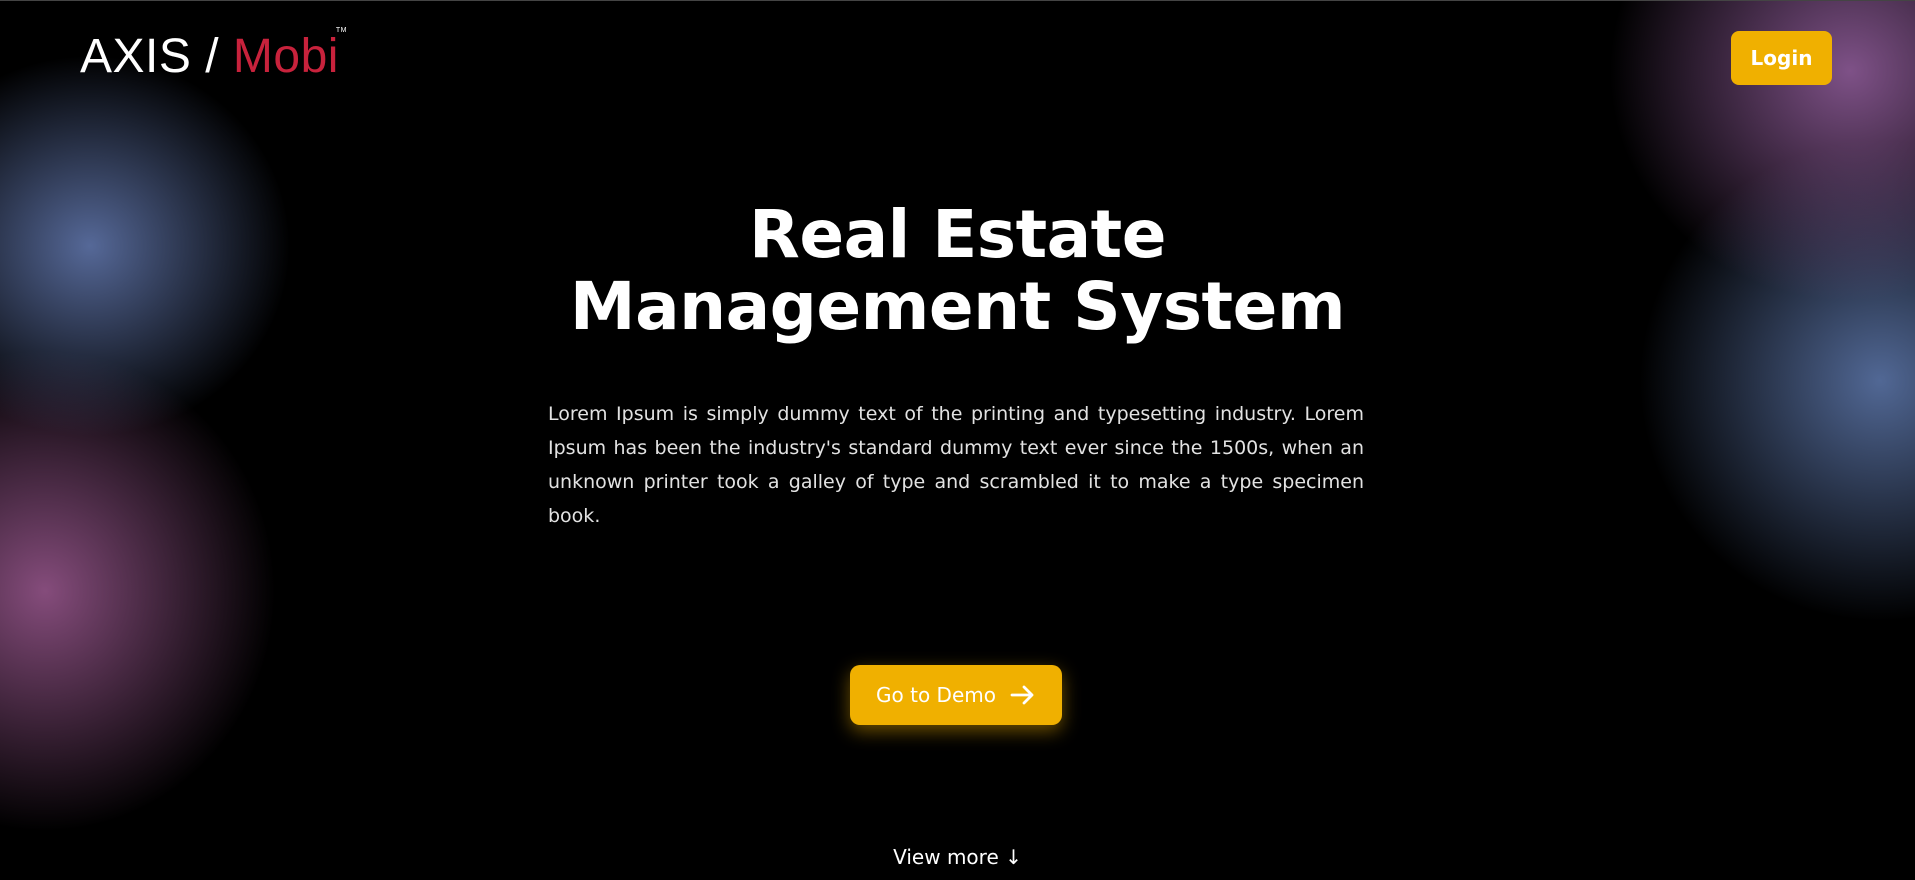  I want to click on login-button: Login, so click(1781, 58).